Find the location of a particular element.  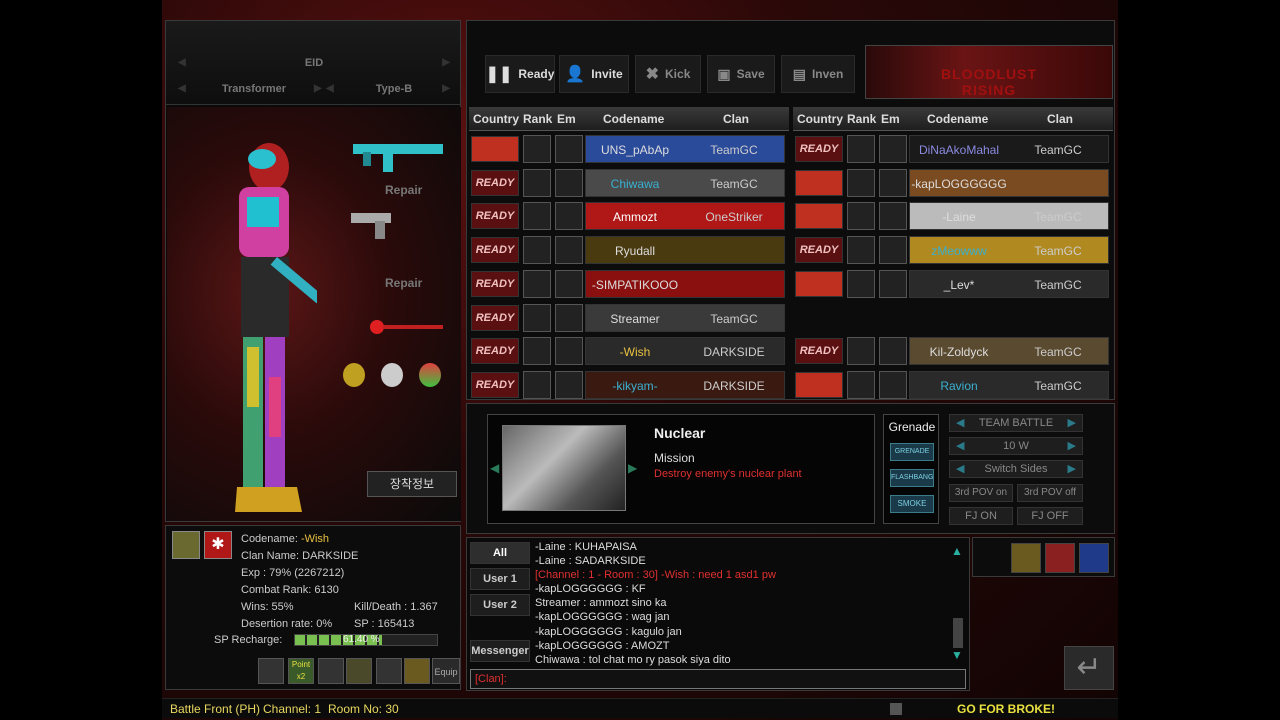

name-card: Streamer TeamGC is located at coordinates (685, 317).